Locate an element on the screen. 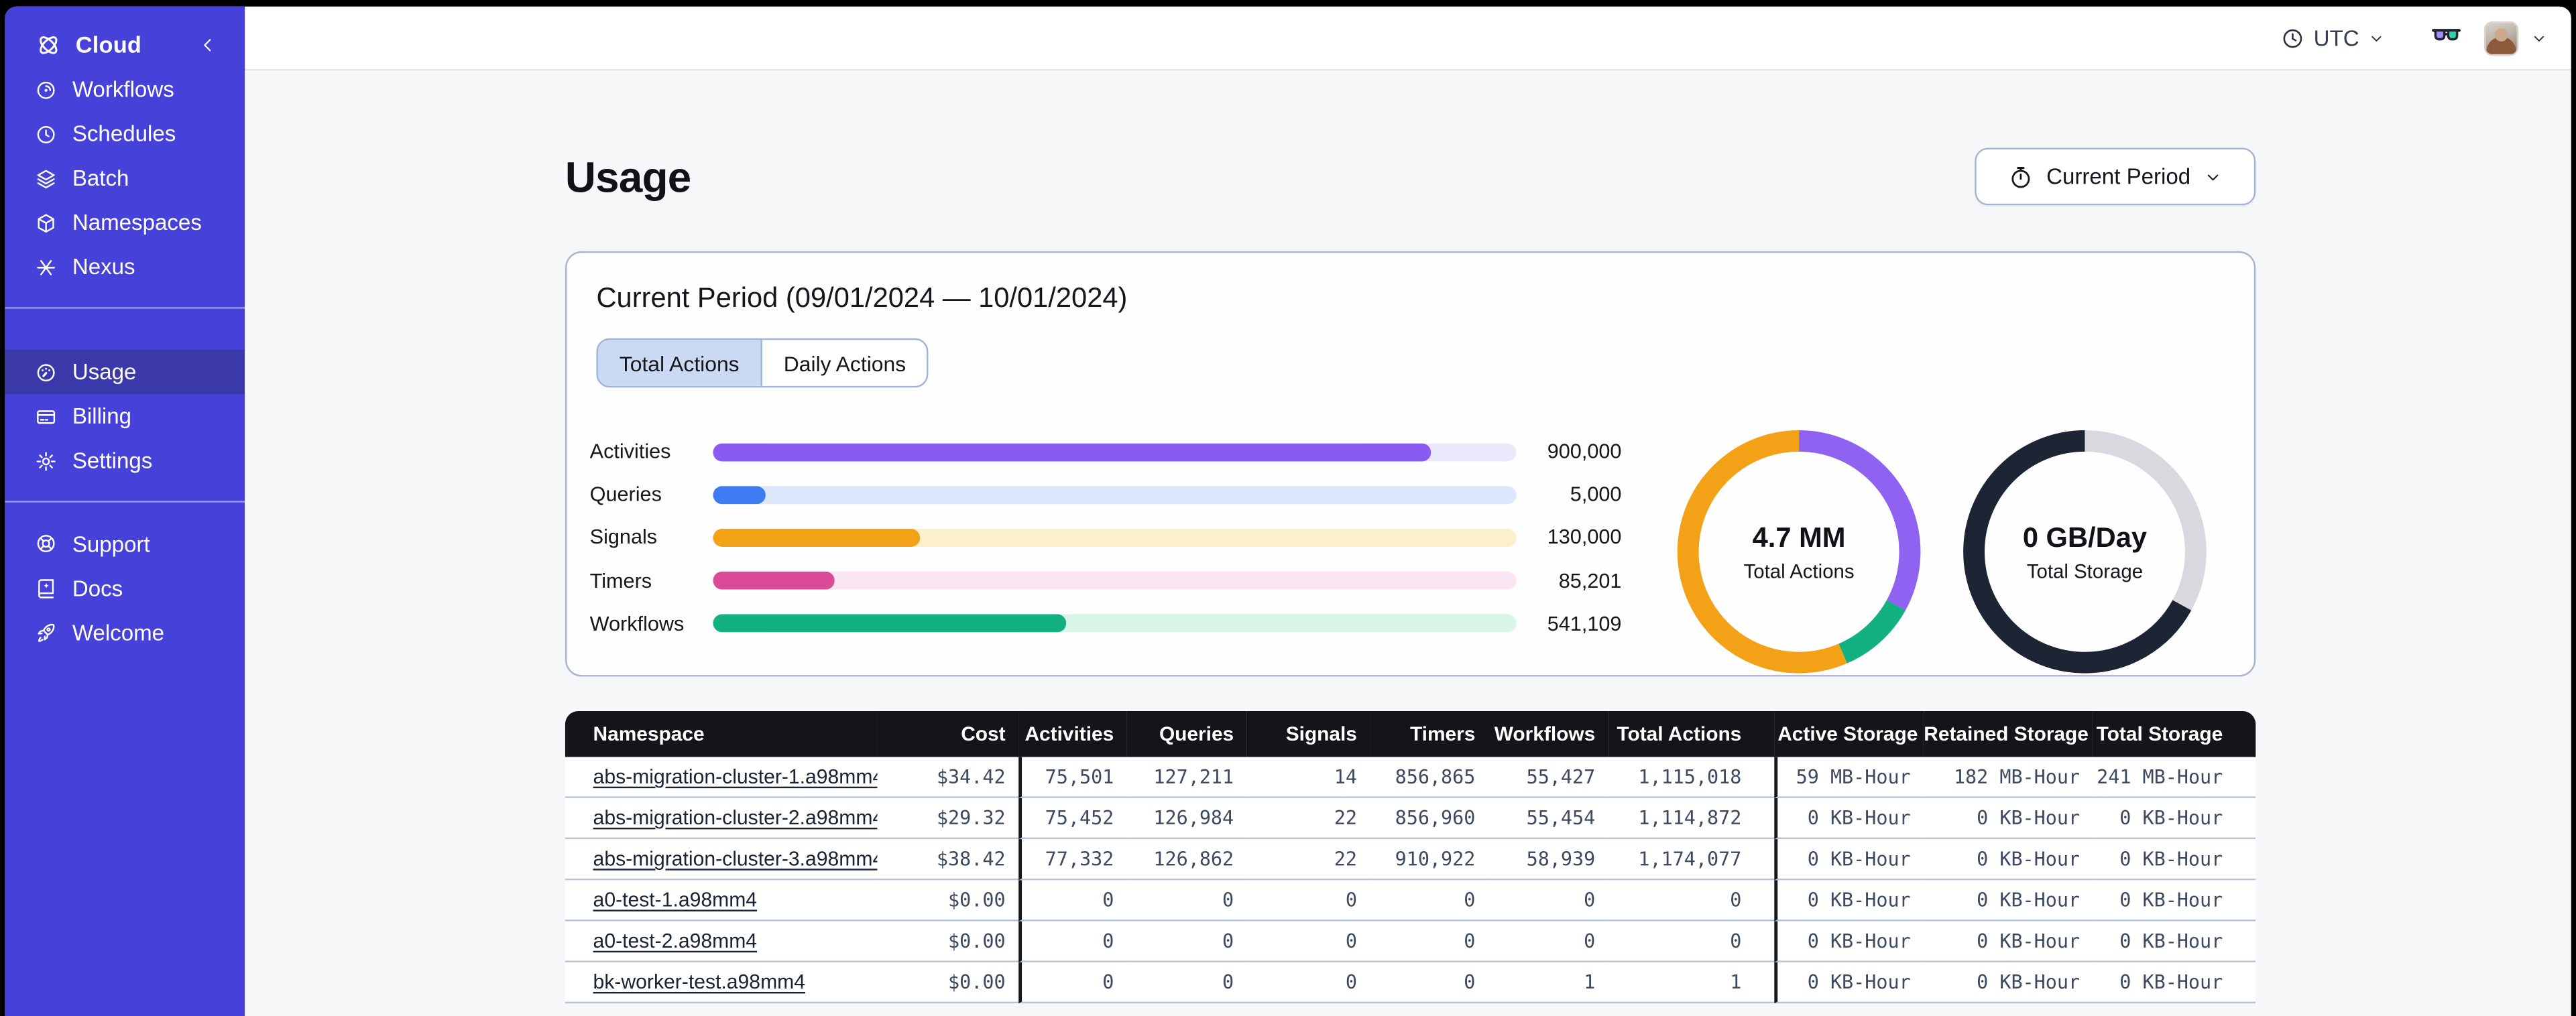 This screenshot has width=2576, height=1016. timezone-label: UTC is located at coordinates (2336, 37).